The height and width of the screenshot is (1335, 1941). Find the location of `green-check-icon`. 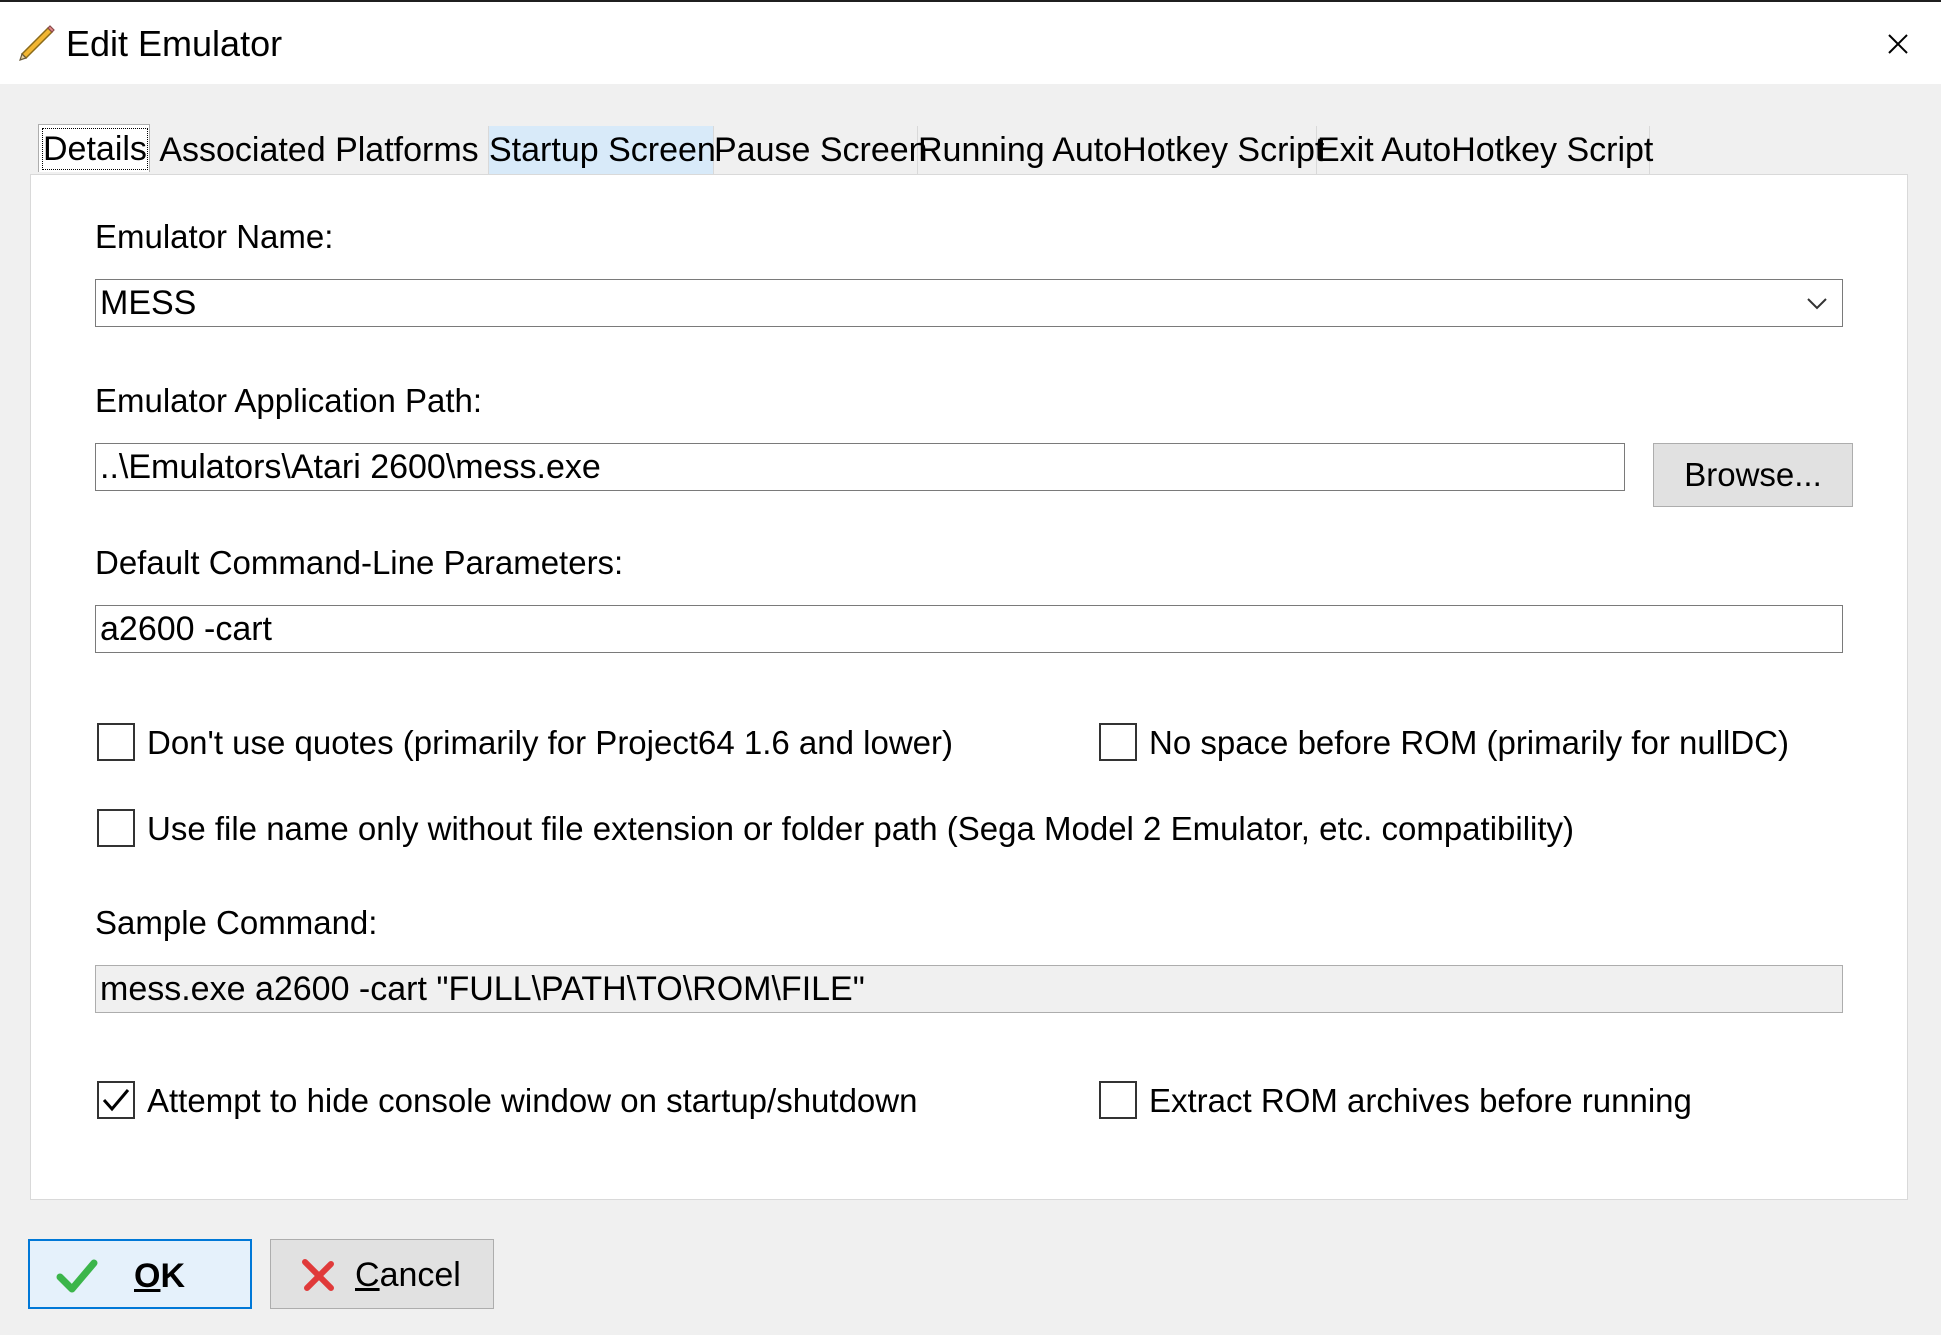

green-check-icon is located at coordinates (77, 1276).